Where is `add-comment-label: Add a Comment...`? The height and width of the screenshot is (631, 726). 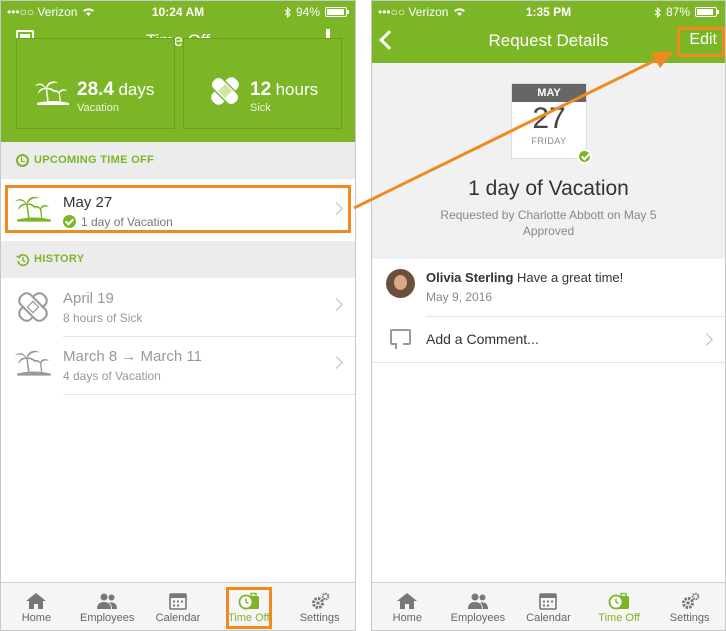 add-comment-label: Add a Comment... is located at coordinates (482, 339).